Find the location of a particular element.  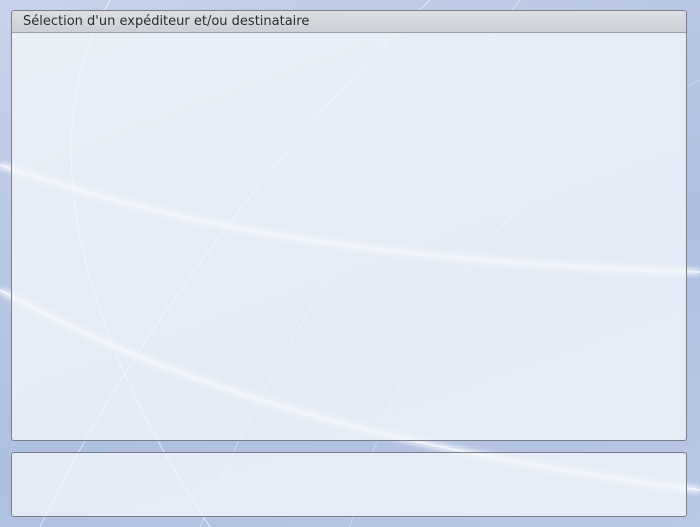

action-panel is located at coordinates (349, 484).